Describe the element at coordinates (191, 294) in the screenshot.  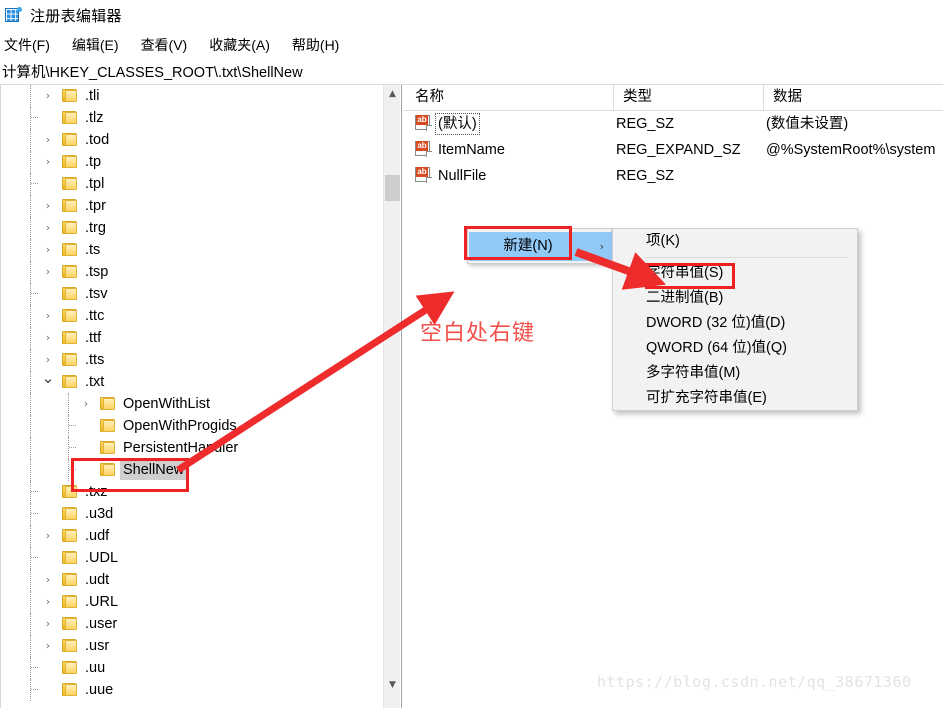
I see `tree-item-tsv: .tsv` at that location.